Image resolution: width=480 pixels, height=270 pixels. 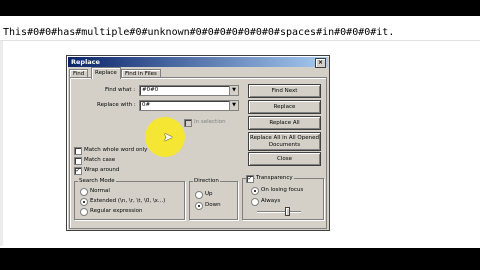 I want to click on direction-group: Direction Up Down, so click(x=213, y=199).